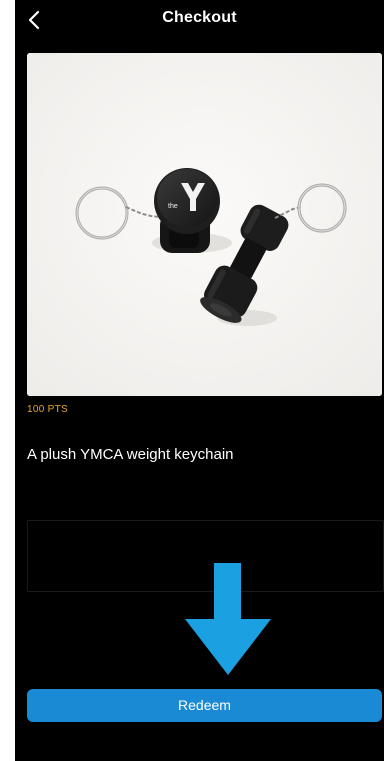 The height and width of the screenshot is (761, 387). Describe the element at coordinates (204, 705) in the screenshot. I see `redeem-button: Redeem` at that location.